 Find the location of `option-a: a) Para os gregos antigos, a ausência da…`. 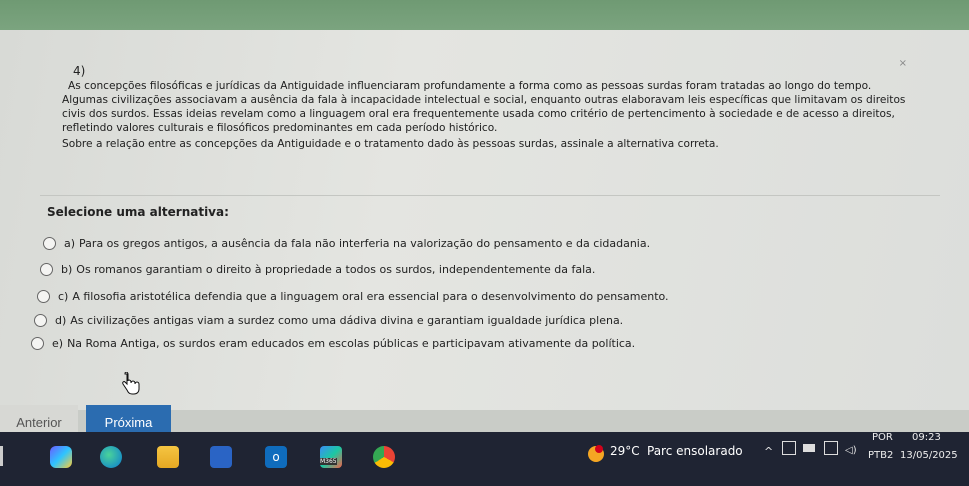

option-a: a) Para os gregos antigos, a ausência da… is located at coordinates (346, 243).